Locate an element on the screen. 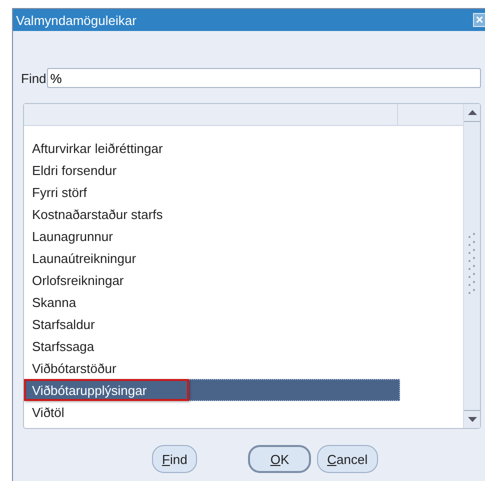 Image resolution: width=485 pixels, height=481 pixels. dialog-button: Cancel is located at coordinates (347, 459).